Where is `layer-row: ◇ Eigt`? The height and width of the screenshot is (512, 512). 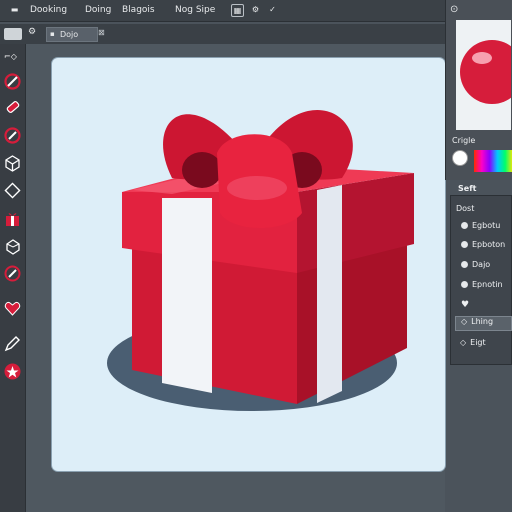 layer-row: ◇ Eigt is located at coordinates (483, 345).